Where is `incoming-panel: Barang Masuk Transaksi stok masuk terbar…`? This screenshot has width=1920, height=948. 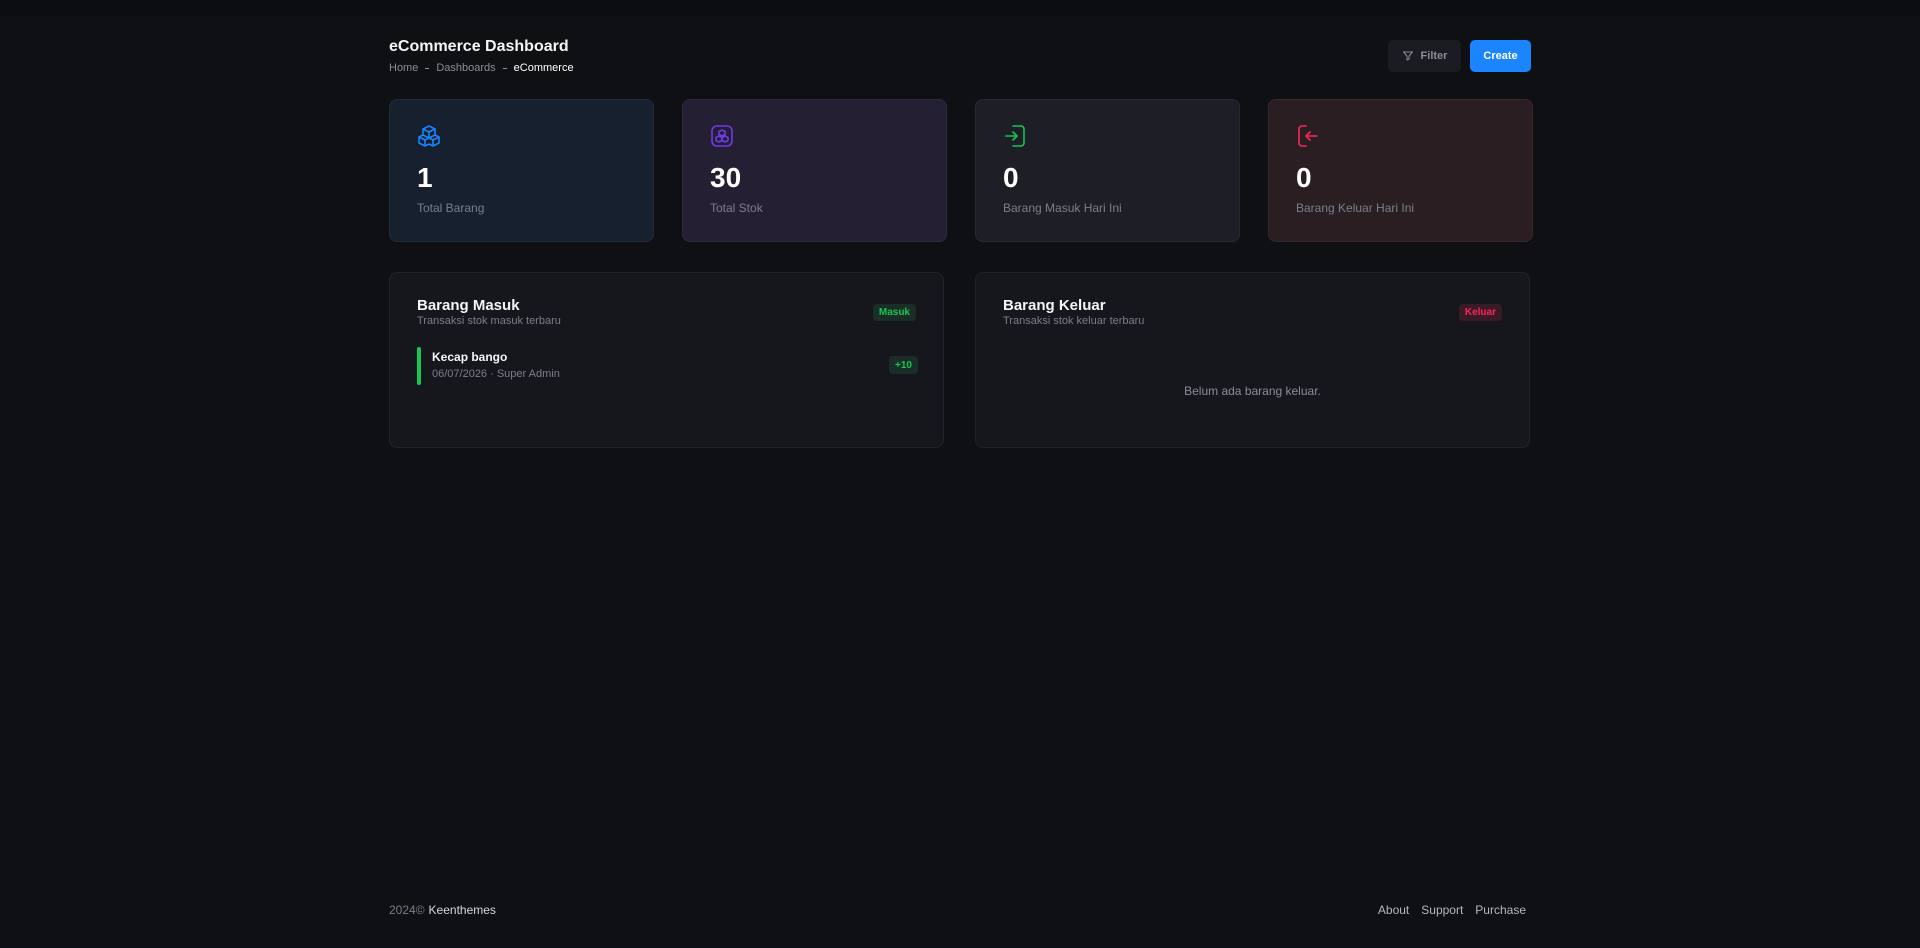 incoming-panel: Barang Masuk Transaksi stok masuk terbar… is located at coordinates (666, 360).